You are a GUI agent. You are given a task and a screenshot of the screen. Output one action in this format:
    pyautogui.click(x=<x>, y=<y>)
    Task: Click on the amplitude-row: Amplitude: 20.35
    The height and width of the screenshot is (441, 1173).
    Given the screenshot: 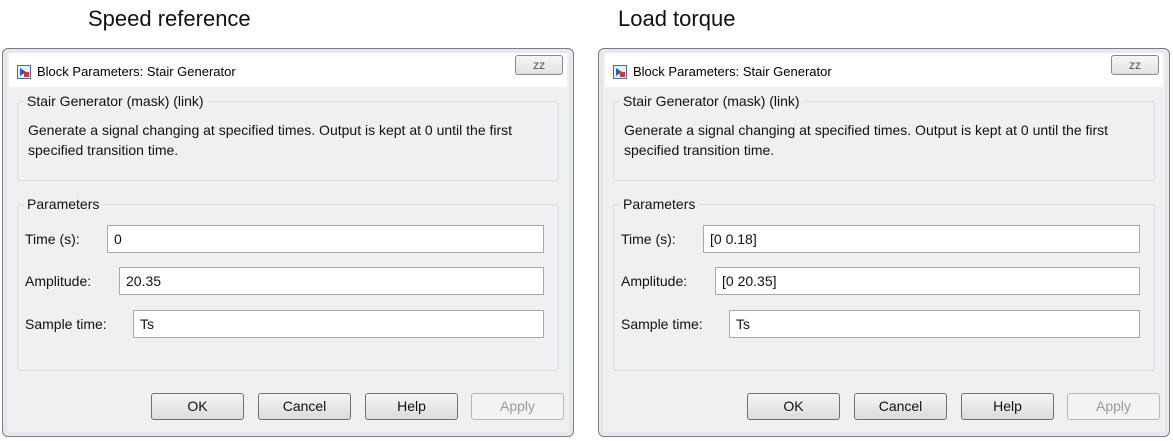 What is the action you would take?
    pyautogui.click(x=284, y=281)
    